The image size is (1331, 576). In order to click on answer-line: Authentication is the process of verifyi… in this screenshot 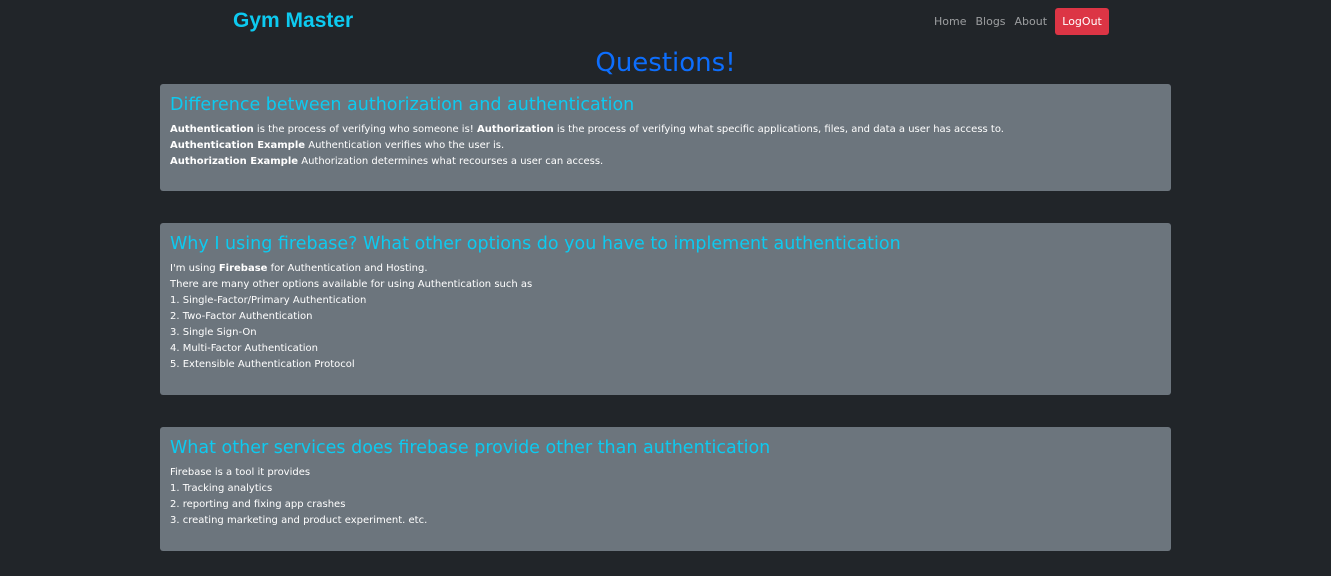, I will do `click(665, 130)`.